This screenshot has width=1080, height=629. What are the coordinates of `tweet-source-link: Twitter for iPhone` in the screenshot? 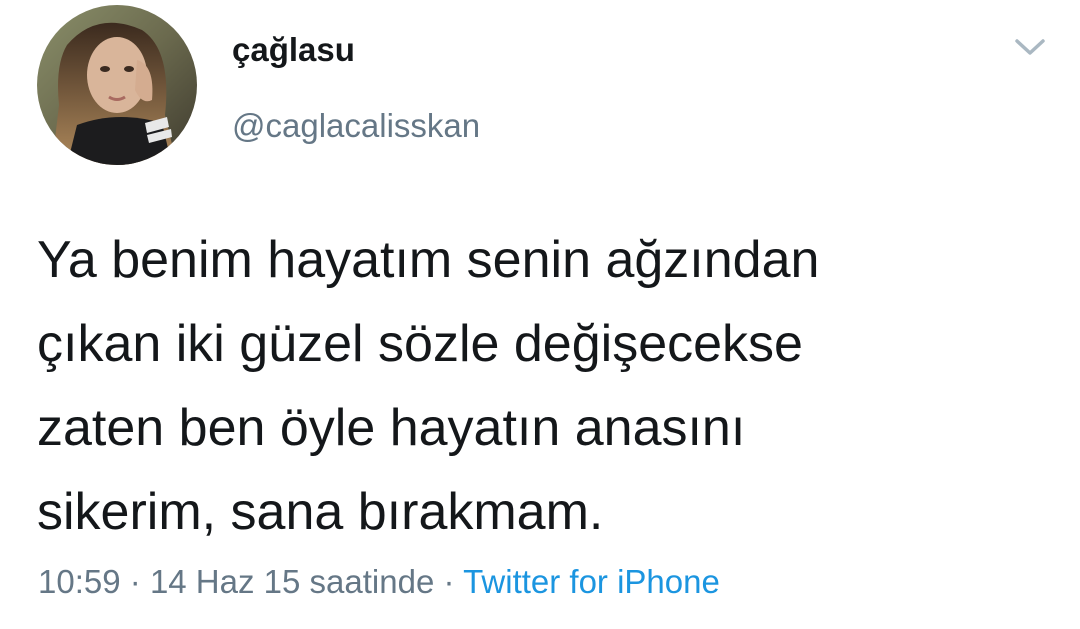 It's located at (591, 581).